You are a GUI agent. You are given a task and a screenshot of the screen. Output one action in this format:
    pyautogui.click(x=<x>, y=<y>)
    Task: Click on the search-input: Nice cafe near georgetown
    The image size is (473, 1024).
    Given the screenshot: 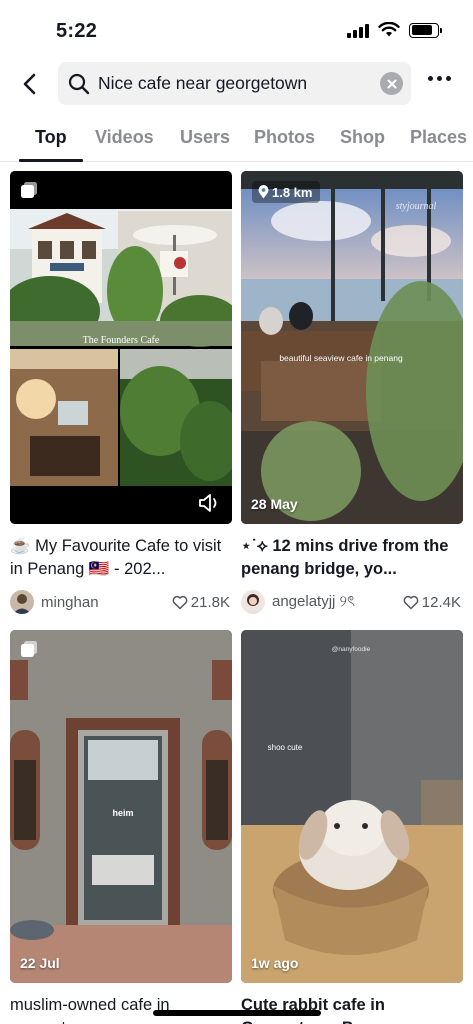 What is the action you would take?
    pyautogui.click(x=234, y=83)
    